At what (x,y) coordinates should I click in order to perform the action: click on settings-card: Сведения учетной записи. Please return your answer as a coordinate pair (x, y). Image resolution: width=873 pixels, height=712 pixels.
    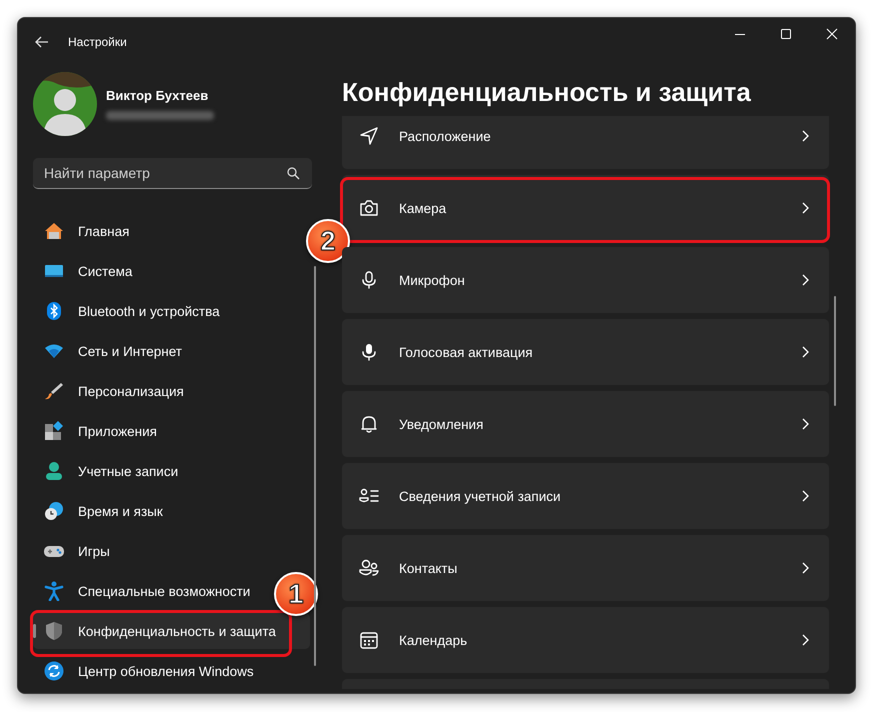
    Looking at the image, I should click on (585, 496).